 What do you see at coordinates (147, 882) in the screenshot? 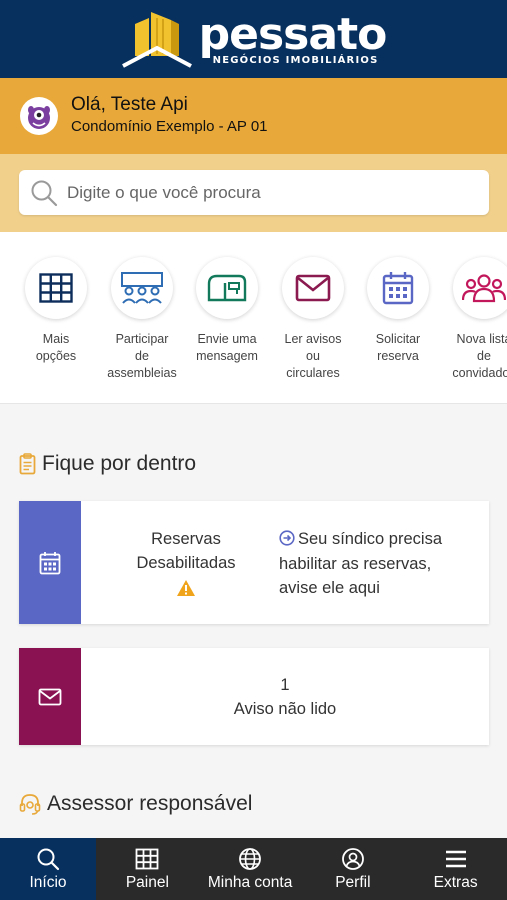
I see `nav-label: Painel` at bounding box center [147, 882].